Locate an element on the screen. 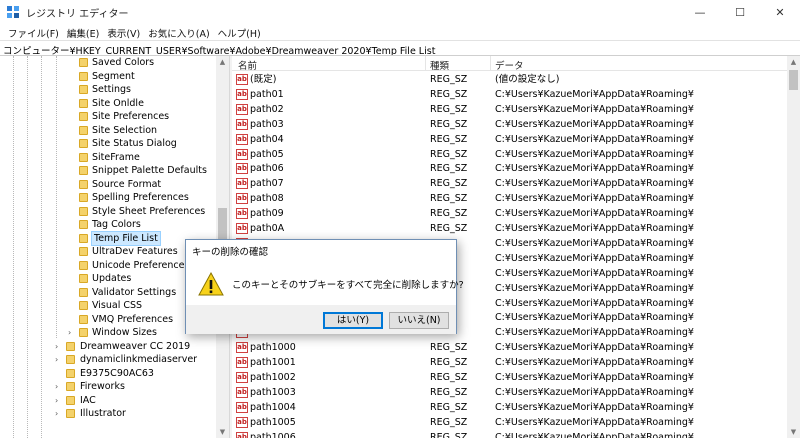 The image size is (800, 438). menu-bar: ファイル(F) 編集(E) 表示(V) お気に入り(A) ヘルプ(H) is located at coordinates (400, 32).